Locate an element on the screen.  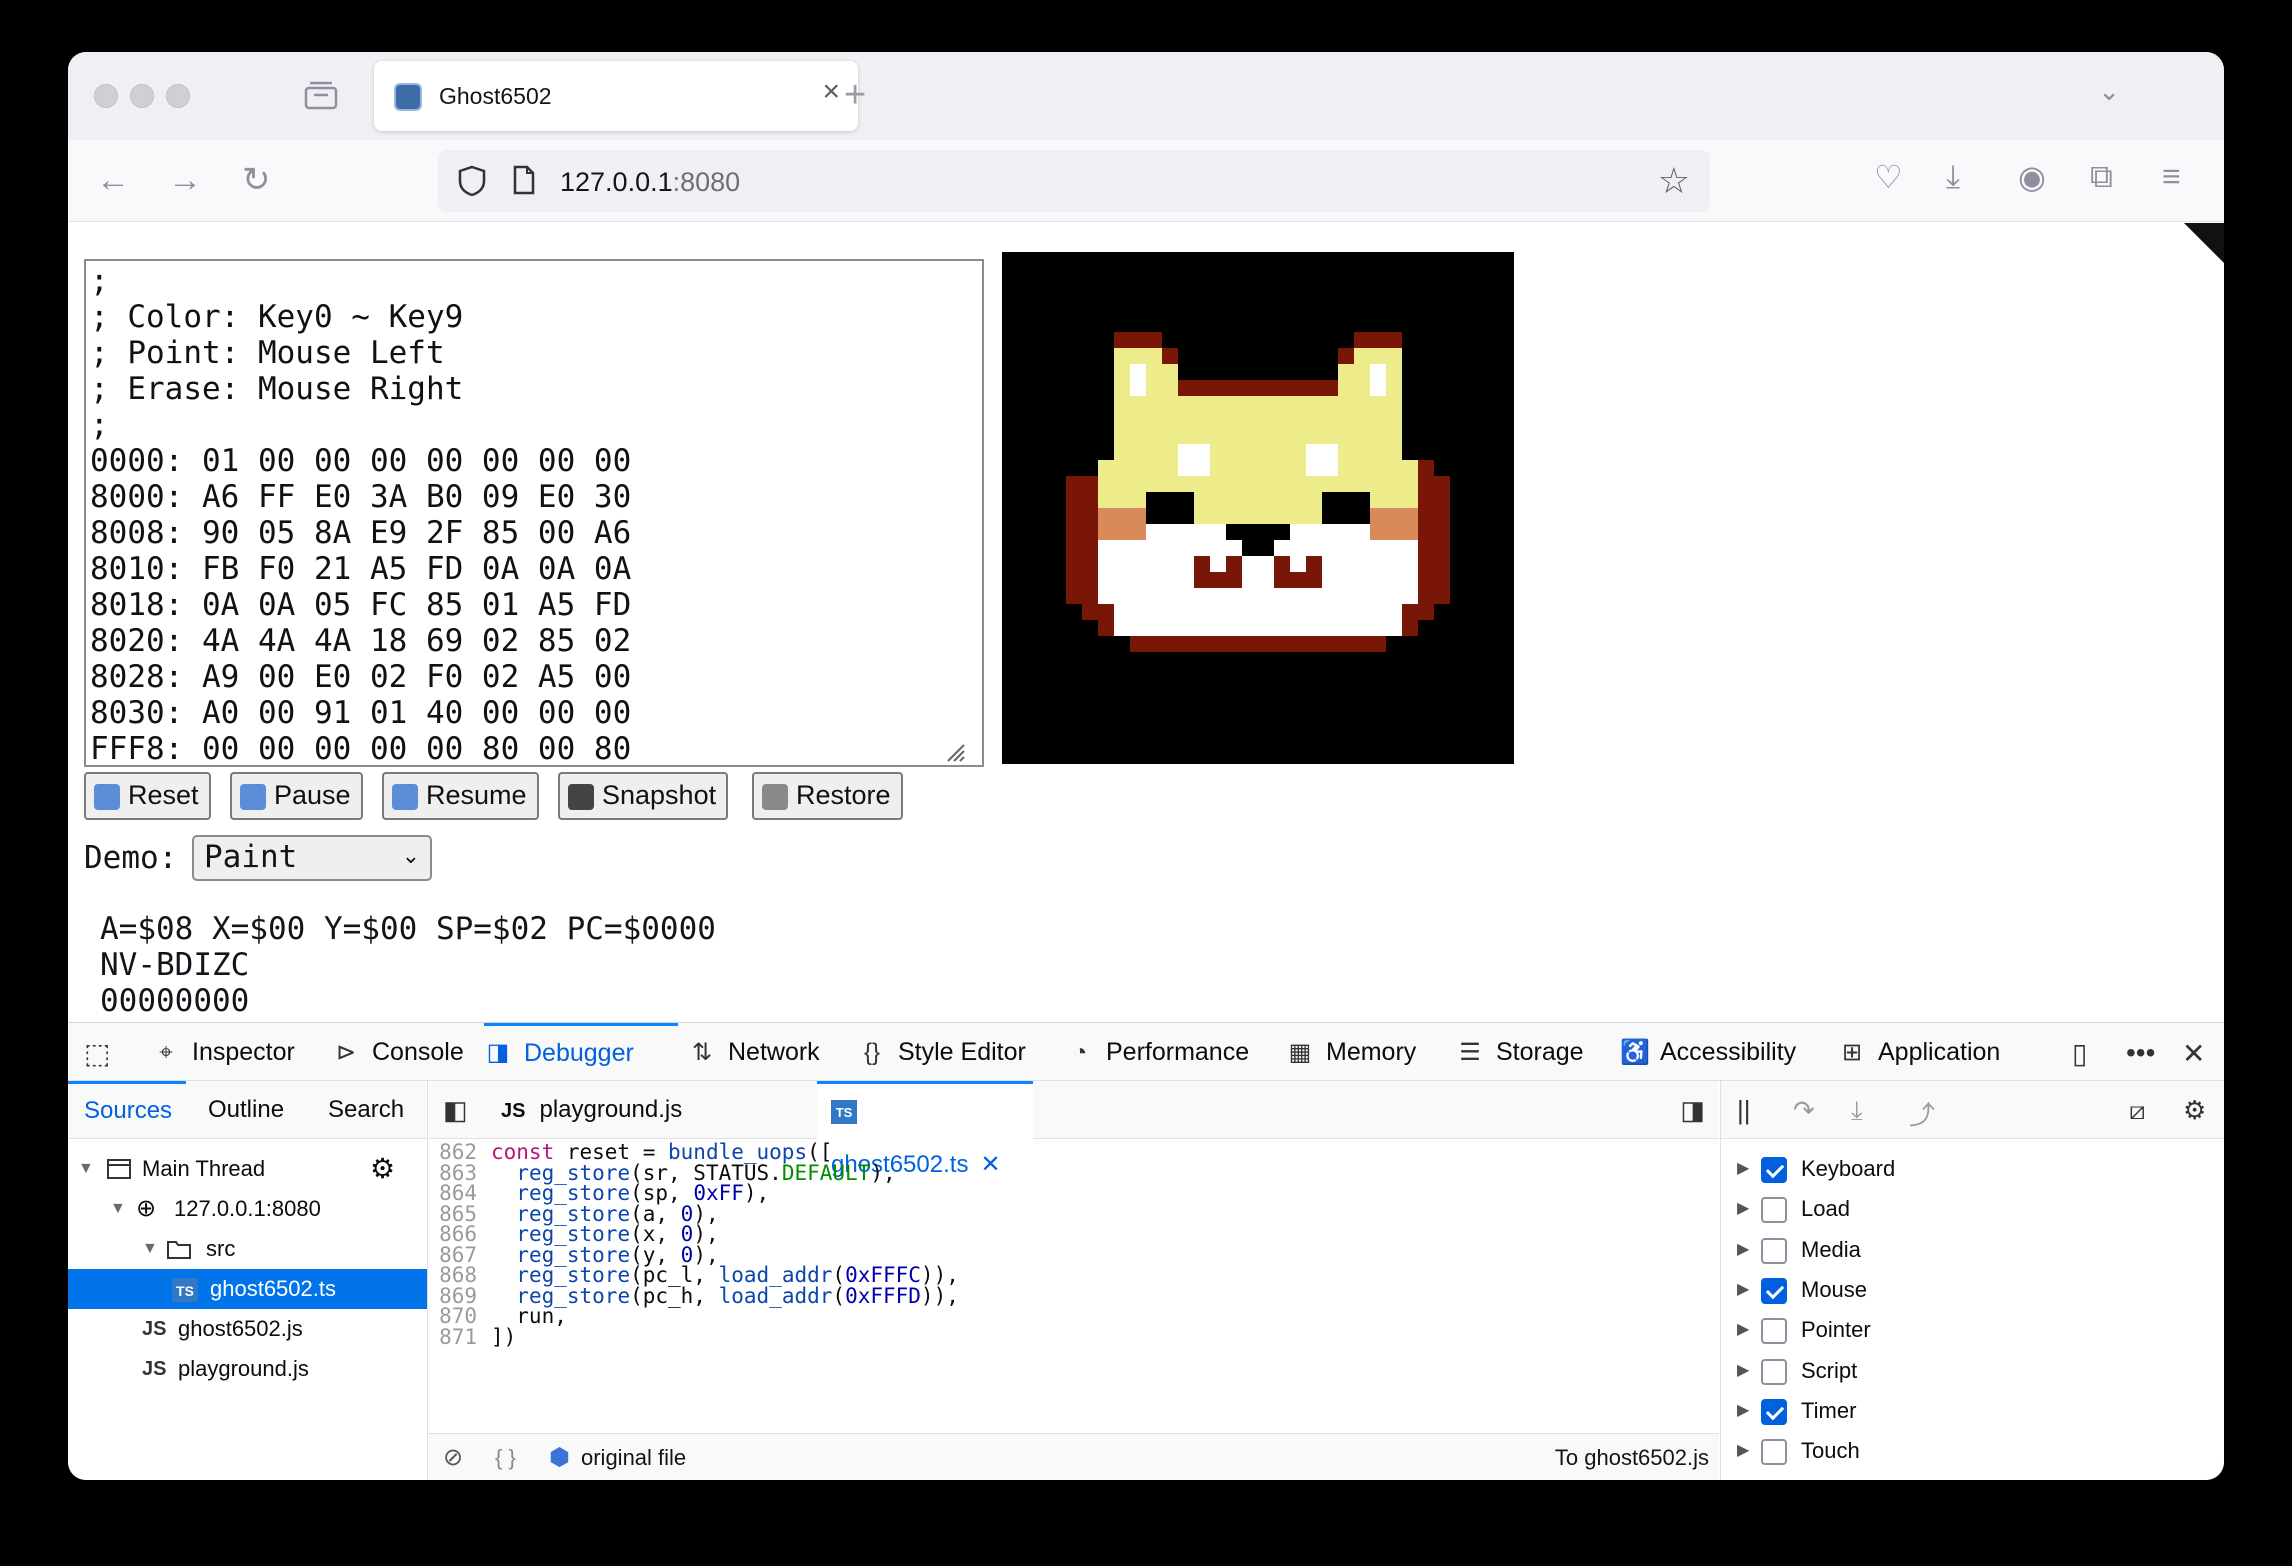
editor-tab-playground-js: JS playground.js is located at coordinates (591, 1110).